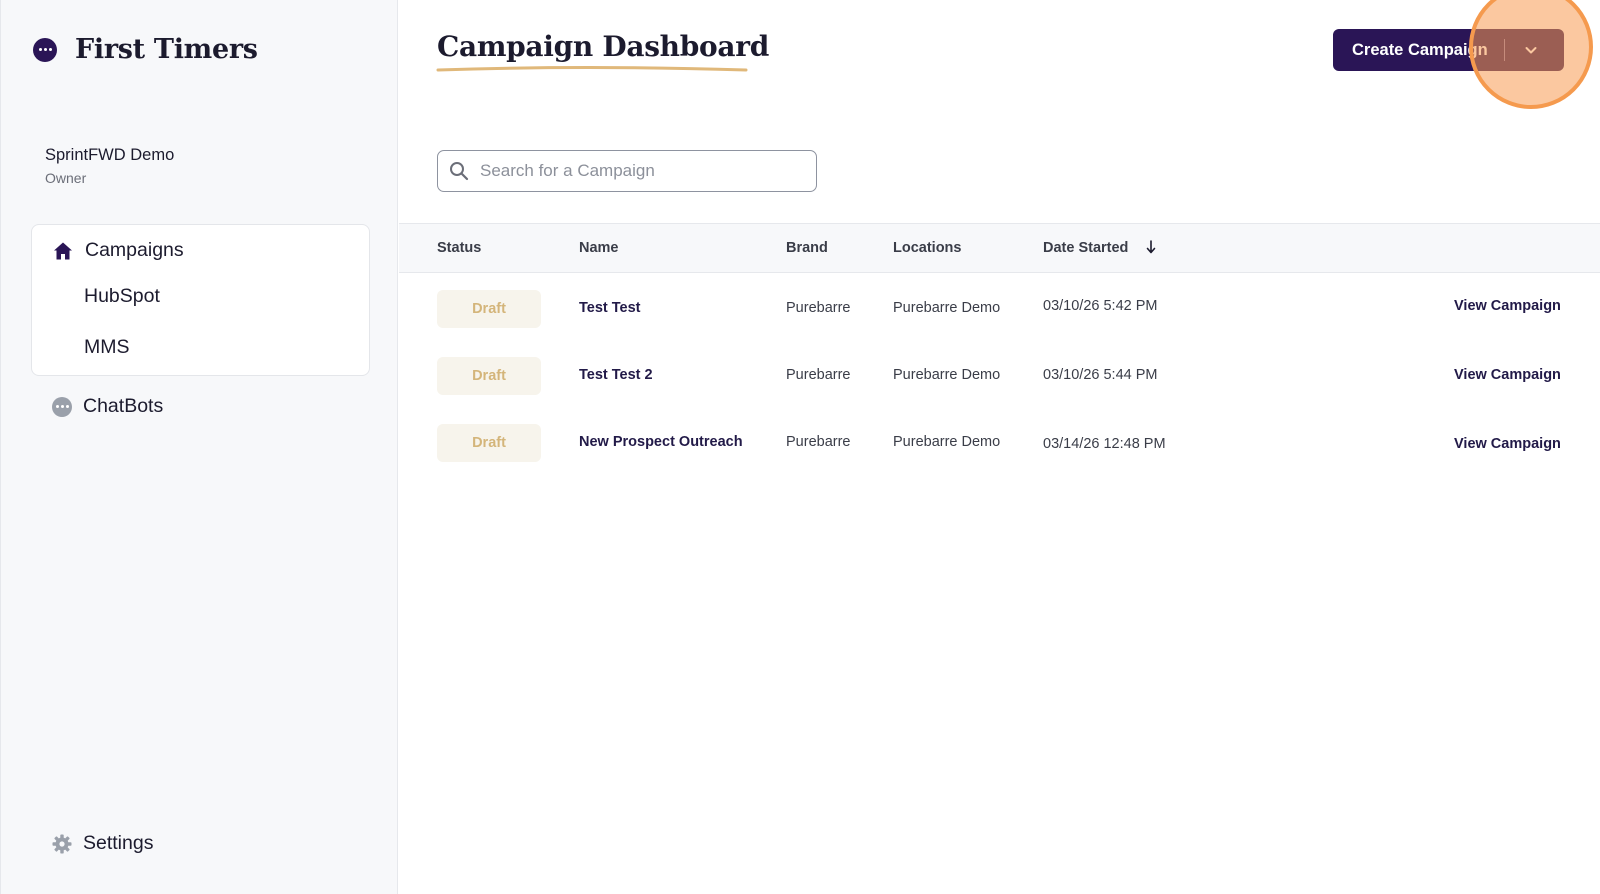  I want to click on campaign-name: Test Test 2, so click(616, 375).